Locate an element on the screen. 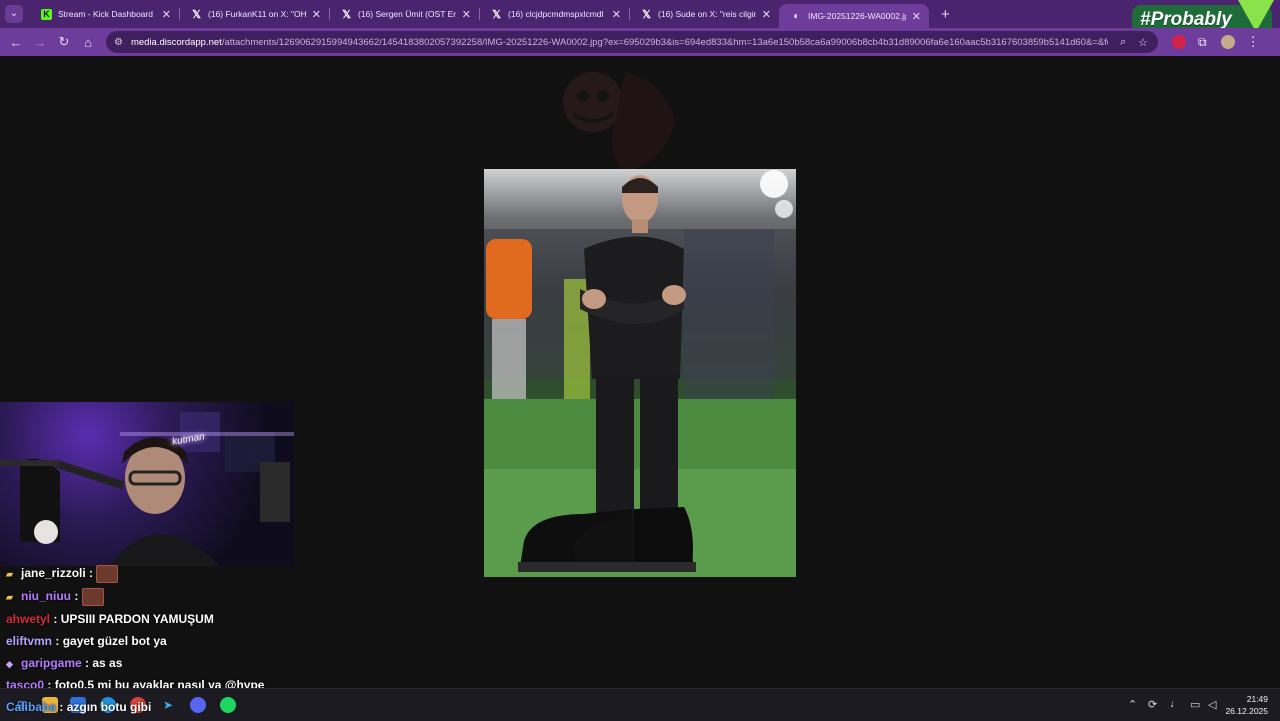  browser-menu-icon: ⋮ is located at coordinates (1253, 42).